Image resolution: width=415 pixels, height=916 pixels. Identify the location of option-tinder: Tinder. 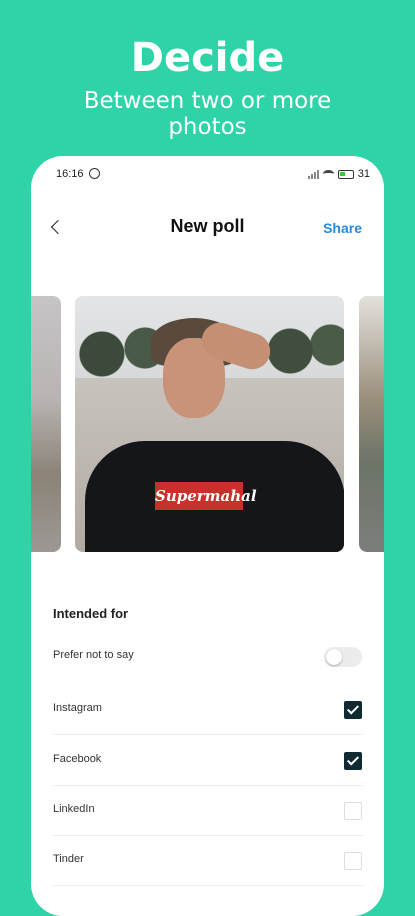
(208, 861).